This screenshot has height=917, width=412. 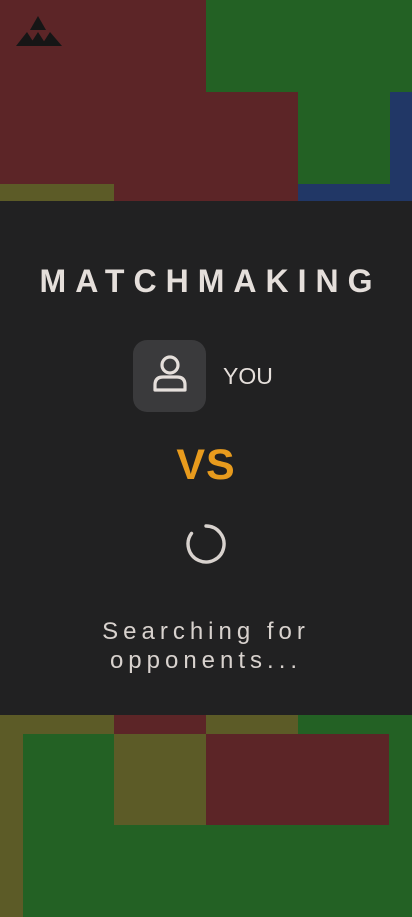 What do you see at coordinates (206, 544) in the screenshot?
I see `loading-spinner-icon` at bounding box center [206, 544].